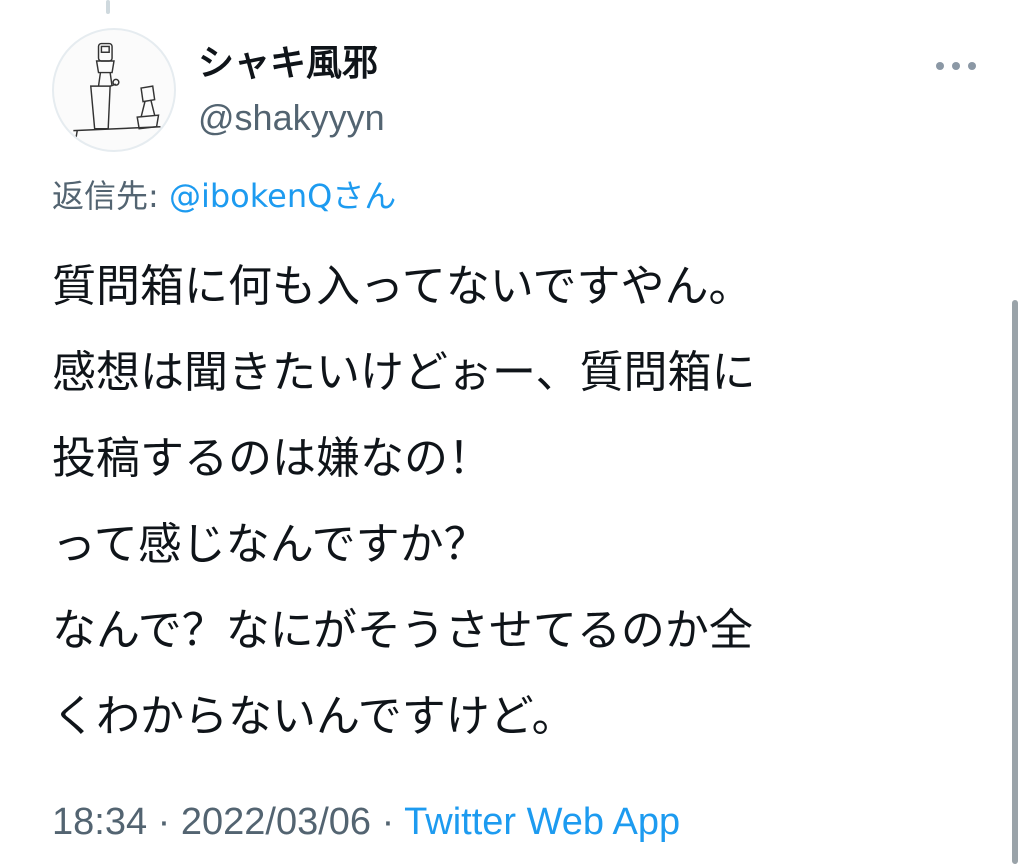 The height and width of the screenshot is (864, 1024). What do you see at coordinates (291, 91) in the screenshot?
I see `author-block: シャキ風邪 @shakyyyn` at bounding box center [291, 91].